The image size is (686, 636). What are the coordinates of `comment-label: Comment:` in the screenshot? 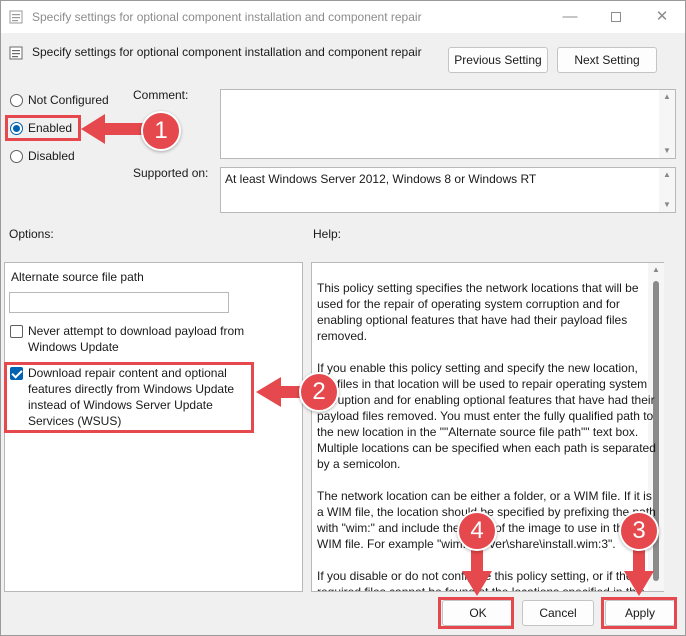 It's located at (161, 95).